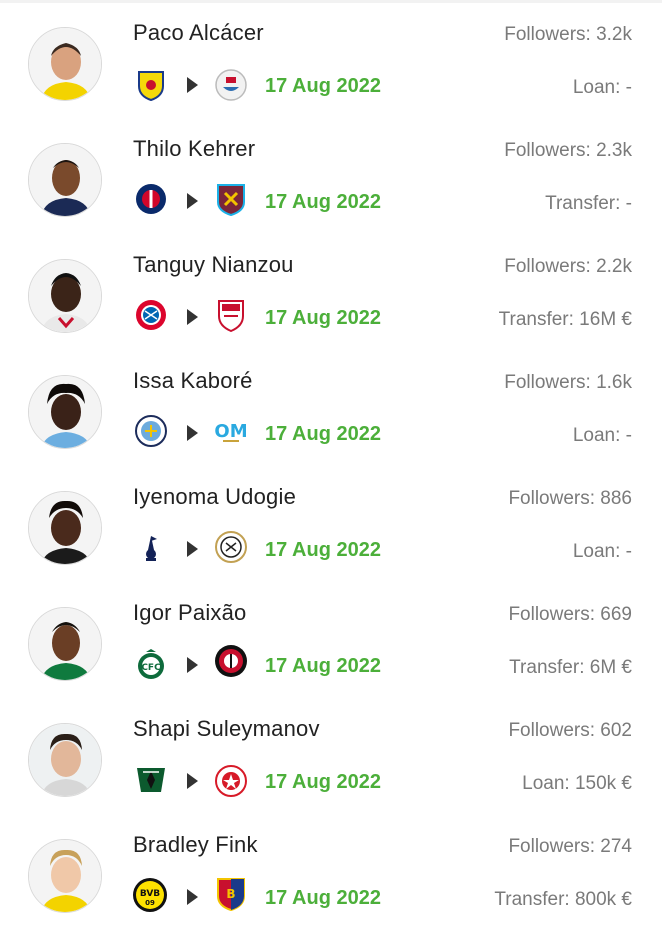 The image size is (662, 928). I want to click on followers-count: Followers: 274, so click(570, 846).